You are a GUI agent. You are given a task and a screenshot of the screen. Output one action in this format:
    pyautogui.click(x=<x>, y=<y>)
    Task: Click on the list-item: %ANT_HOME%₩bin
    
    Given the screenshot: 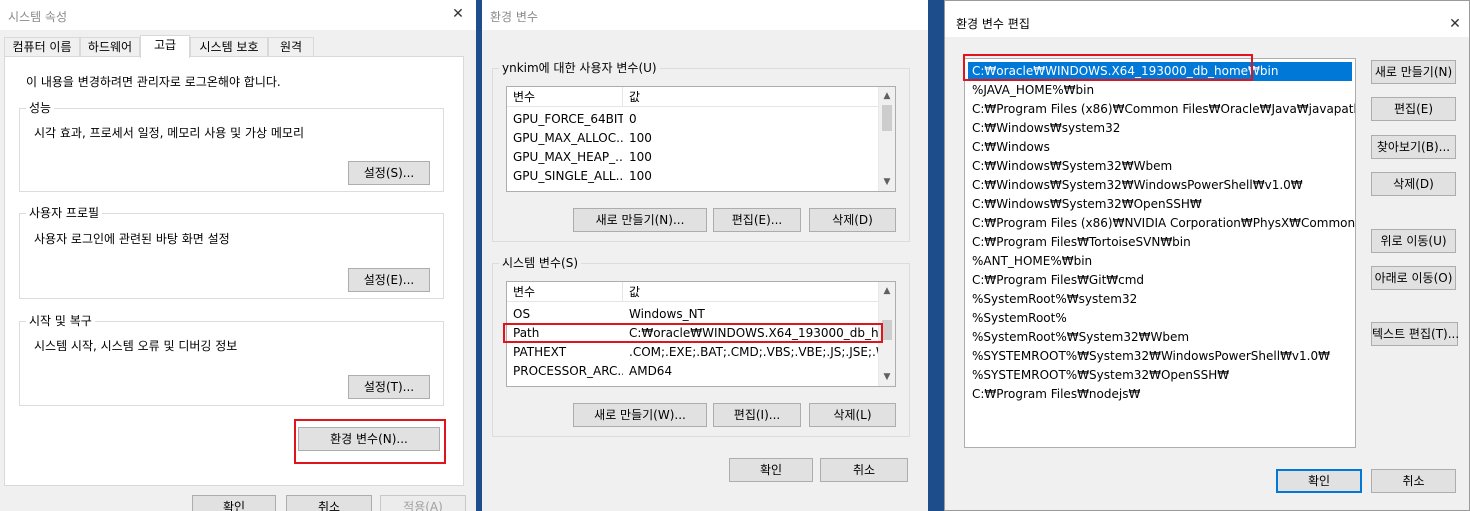 What is the action you would take?
    pyautogui.click(x=1160, y=261)
    